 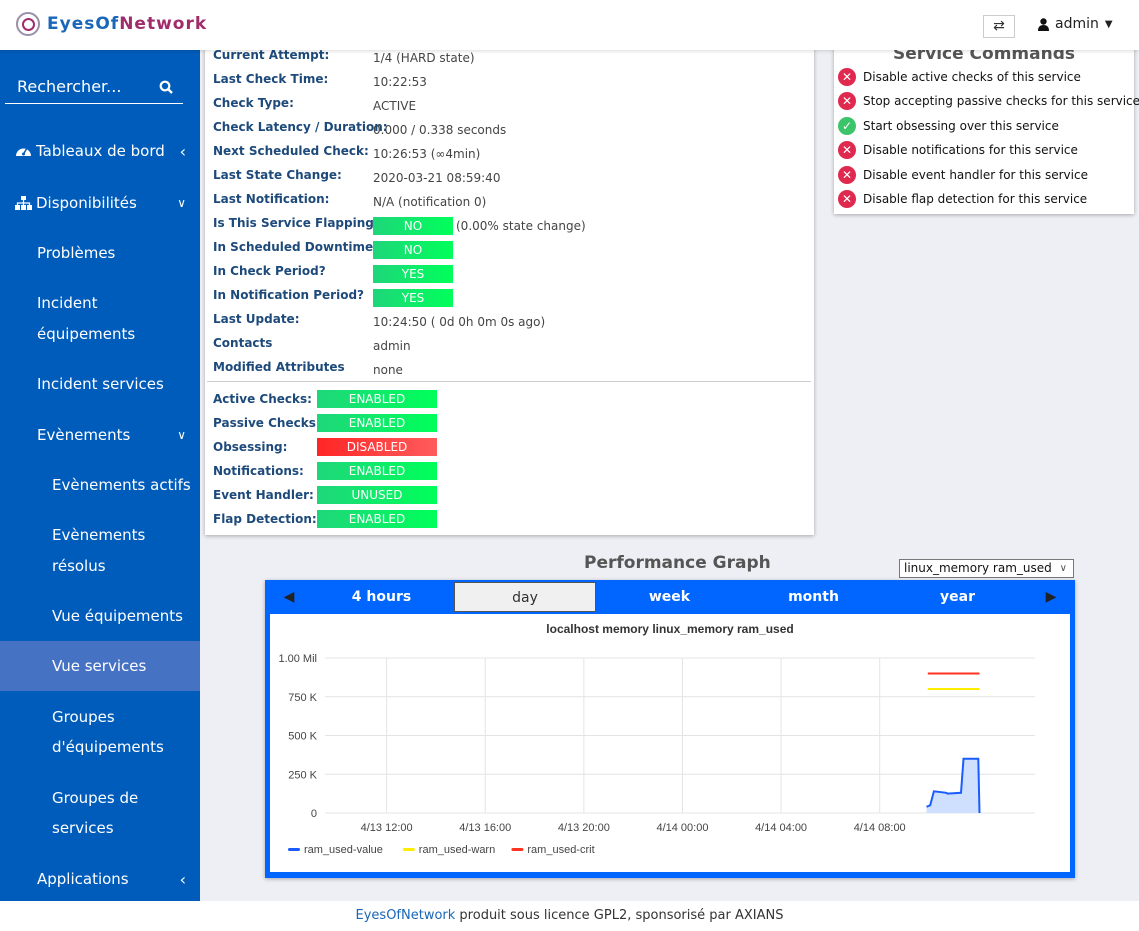 What do you see at coordinates (669, 629) in the screenshot?
I see `chart-title: localhost memory linux_memory ram_used` at bounding box center [669, 629].